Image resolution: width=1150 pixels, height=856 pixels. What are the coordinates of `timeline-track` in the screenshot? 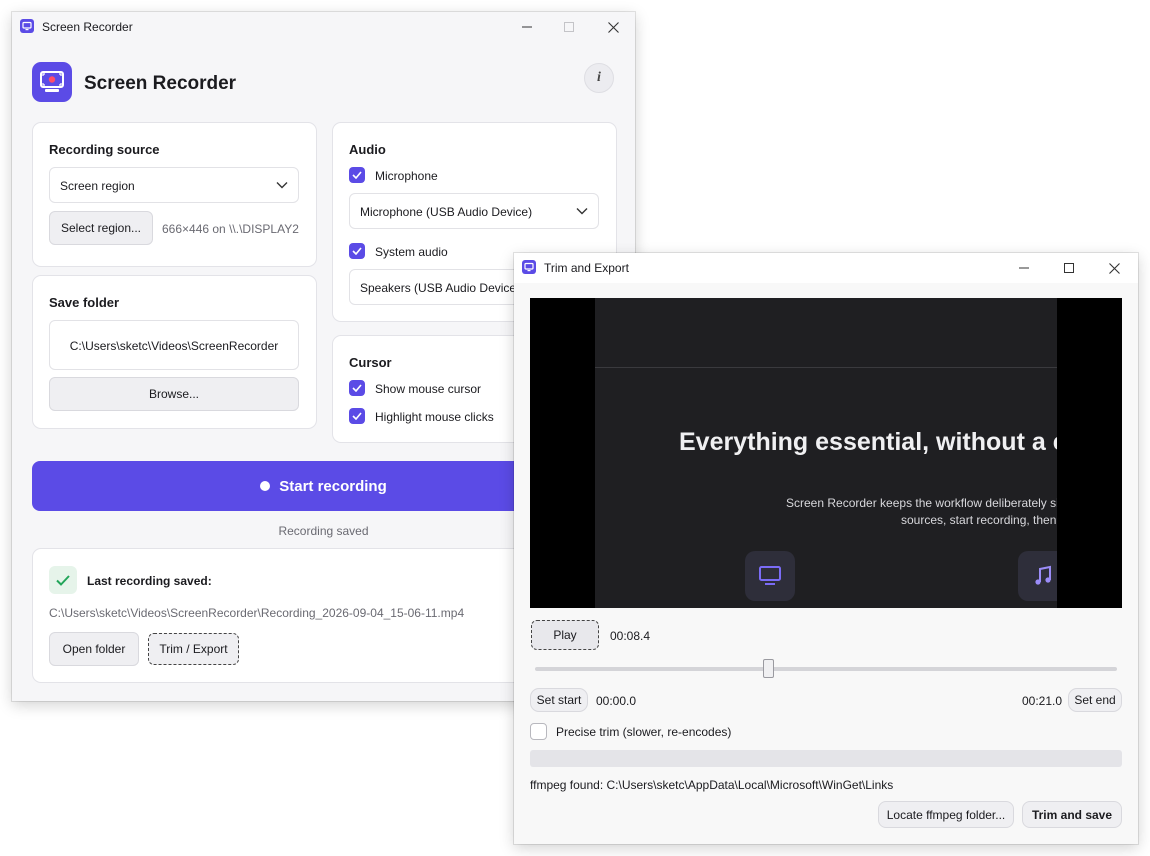 It's located at (826, 669).